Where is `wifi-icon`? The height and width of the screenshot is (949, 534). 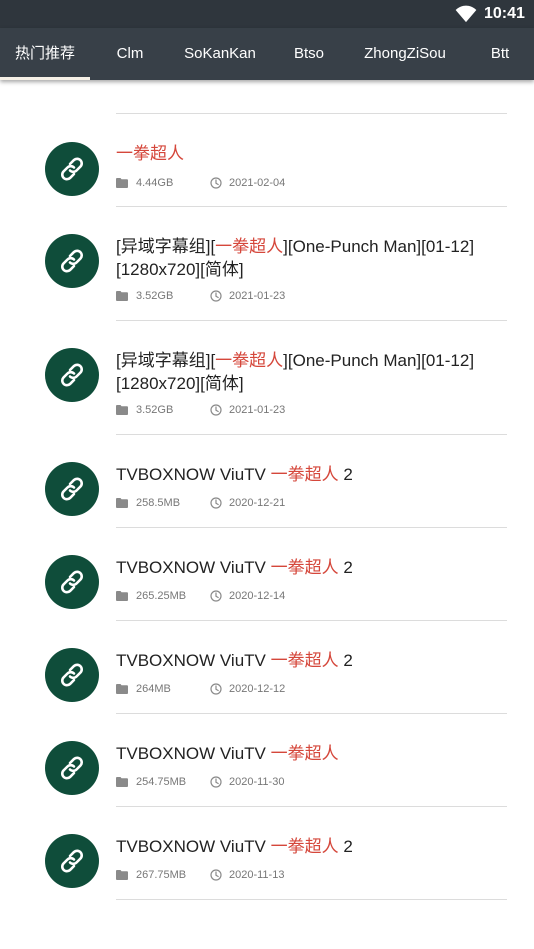 wifi-icon is located at coordinates (466, 14).